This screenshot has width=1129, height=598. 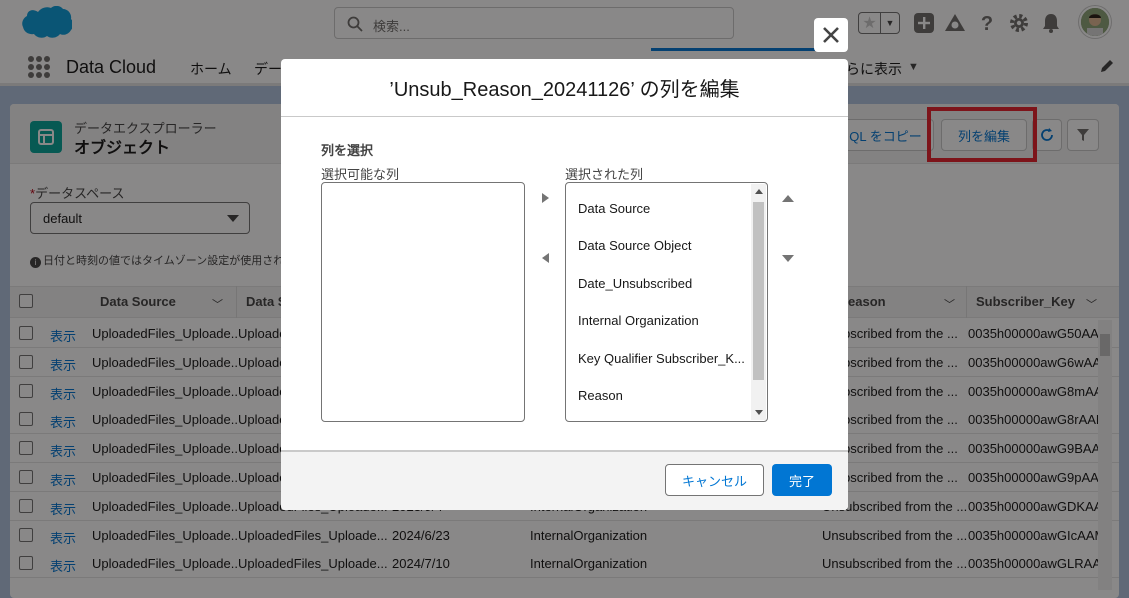 I want to click on modal-header: ’Unsub_Reason_20241126’ の列を編集, so click(x=564, y=88).